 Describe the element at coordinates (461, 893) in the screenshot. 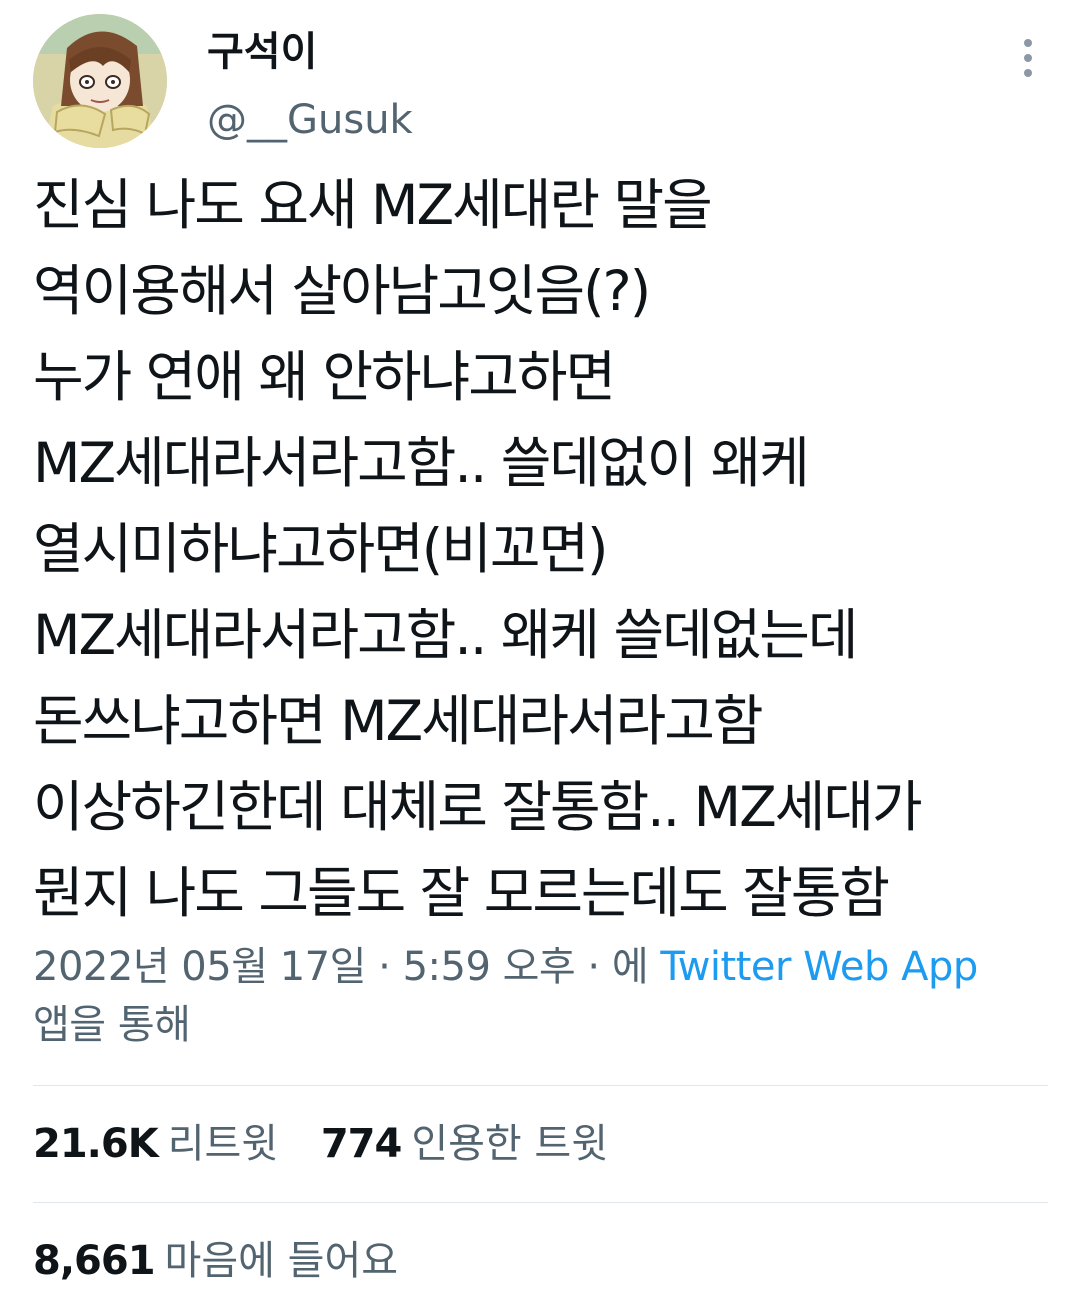

I see `tweet-line: 뭔지 나도 그들도 잘 모르는데도 잘통함` at that location.